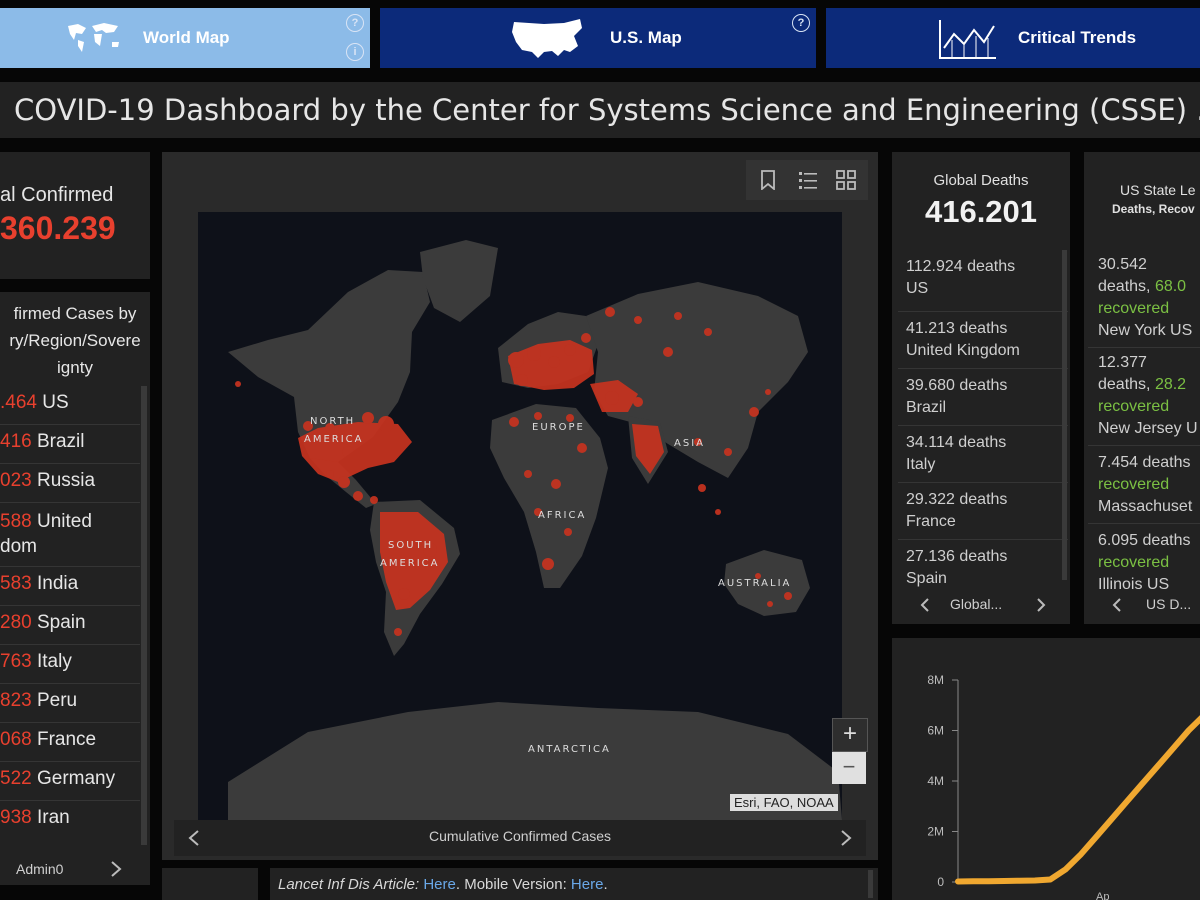  I want to click on zoom-out-button: −, so click(849, 768).